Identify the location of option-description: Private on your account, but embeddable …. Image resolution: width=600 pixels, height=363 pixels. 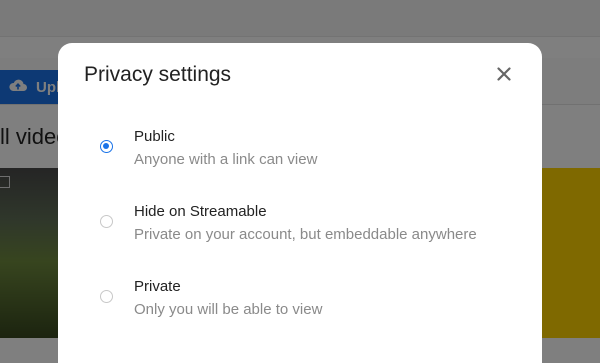
(305, 234).